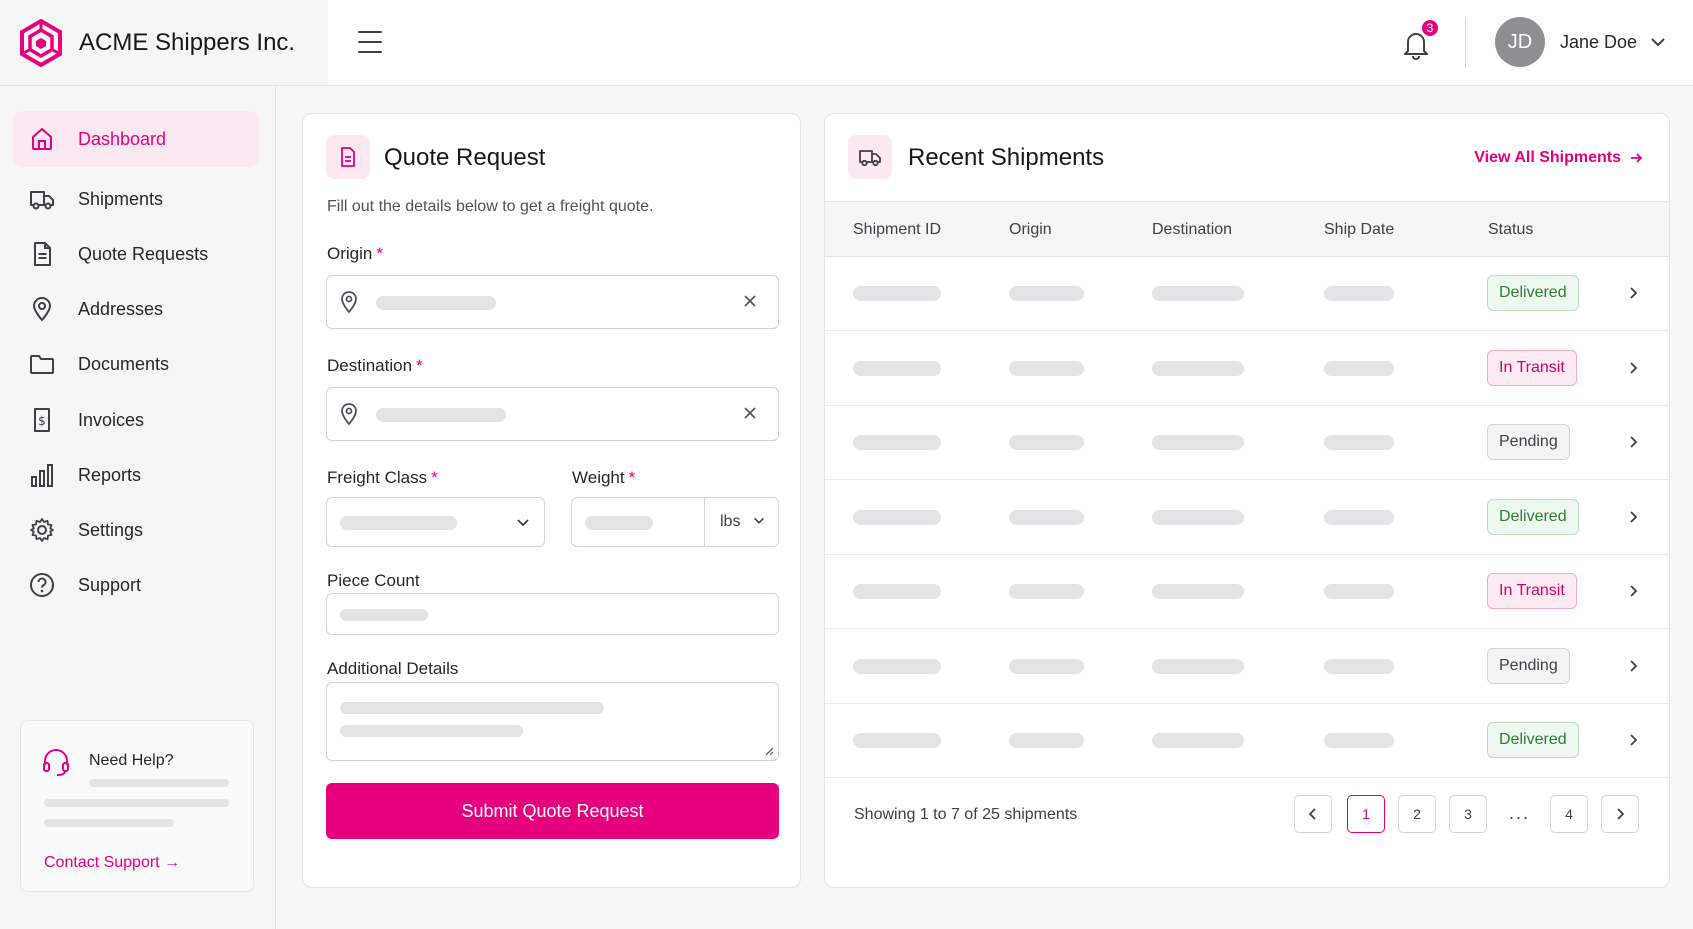 This screenshot has width=1693, height=929. Describe the element at coordinates (110, 474) in the screenshot. I see `sidebar-item-label: Reports` at that location.